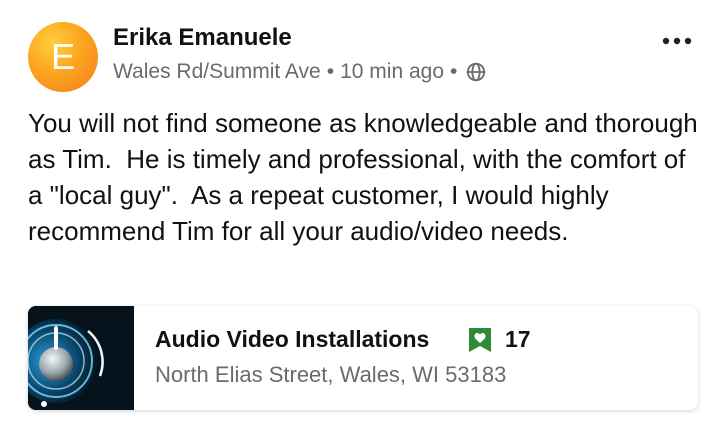 The width and height of the screenshot is (720, 424). I want to click on author-name: Erika Emanuele, so click(202, 38).